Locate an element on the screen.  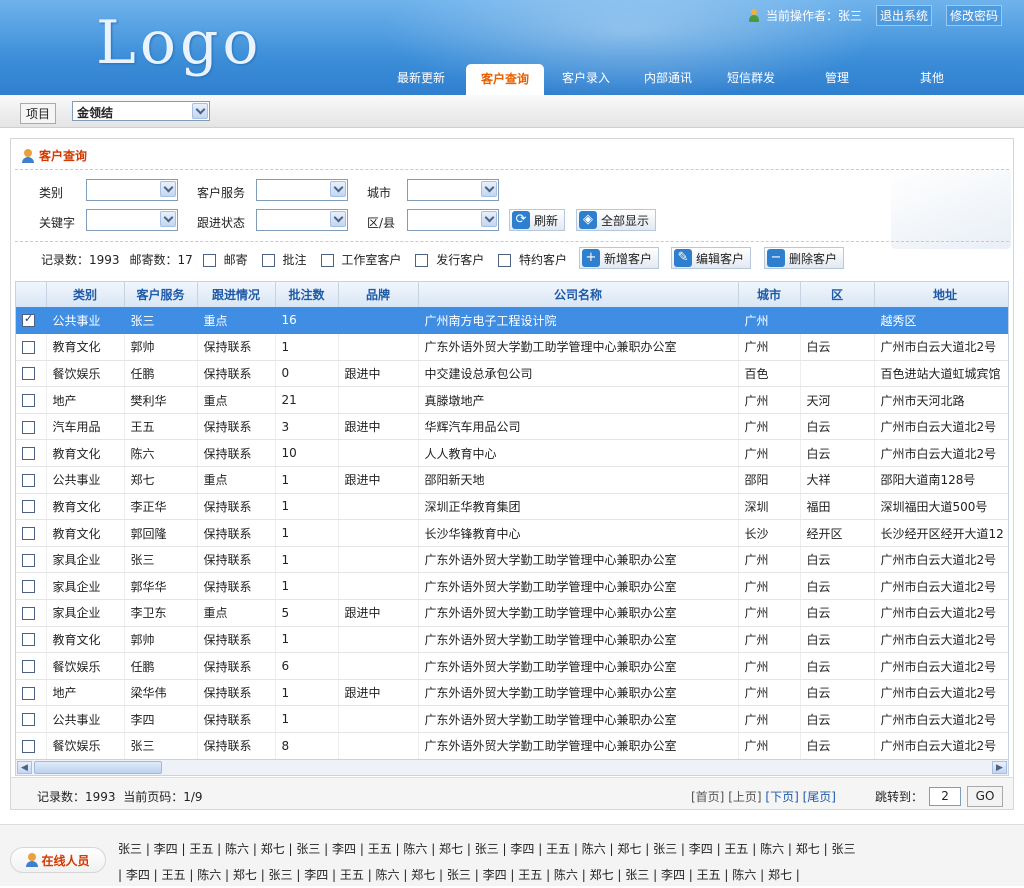
table-cell: 公共事业 is located at coordinates (85, 321).